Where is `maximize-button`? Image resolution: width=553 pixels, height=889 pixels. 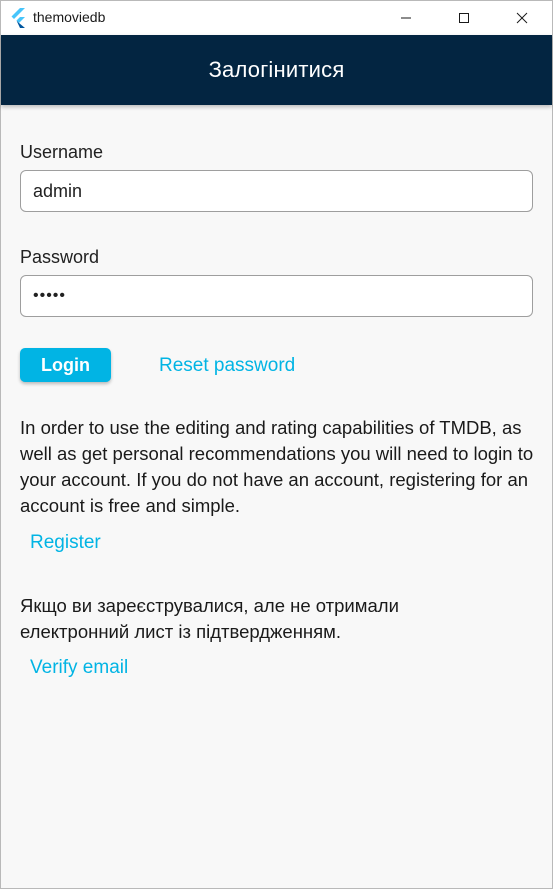
maximize-button is located at coordinates (464, 18).